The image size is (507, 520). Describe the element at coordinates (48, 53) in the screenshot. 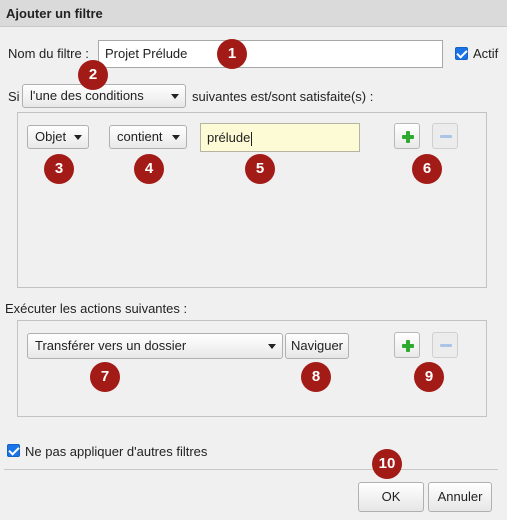

I see `filter-name-label: Nom du filtre :` at that location.